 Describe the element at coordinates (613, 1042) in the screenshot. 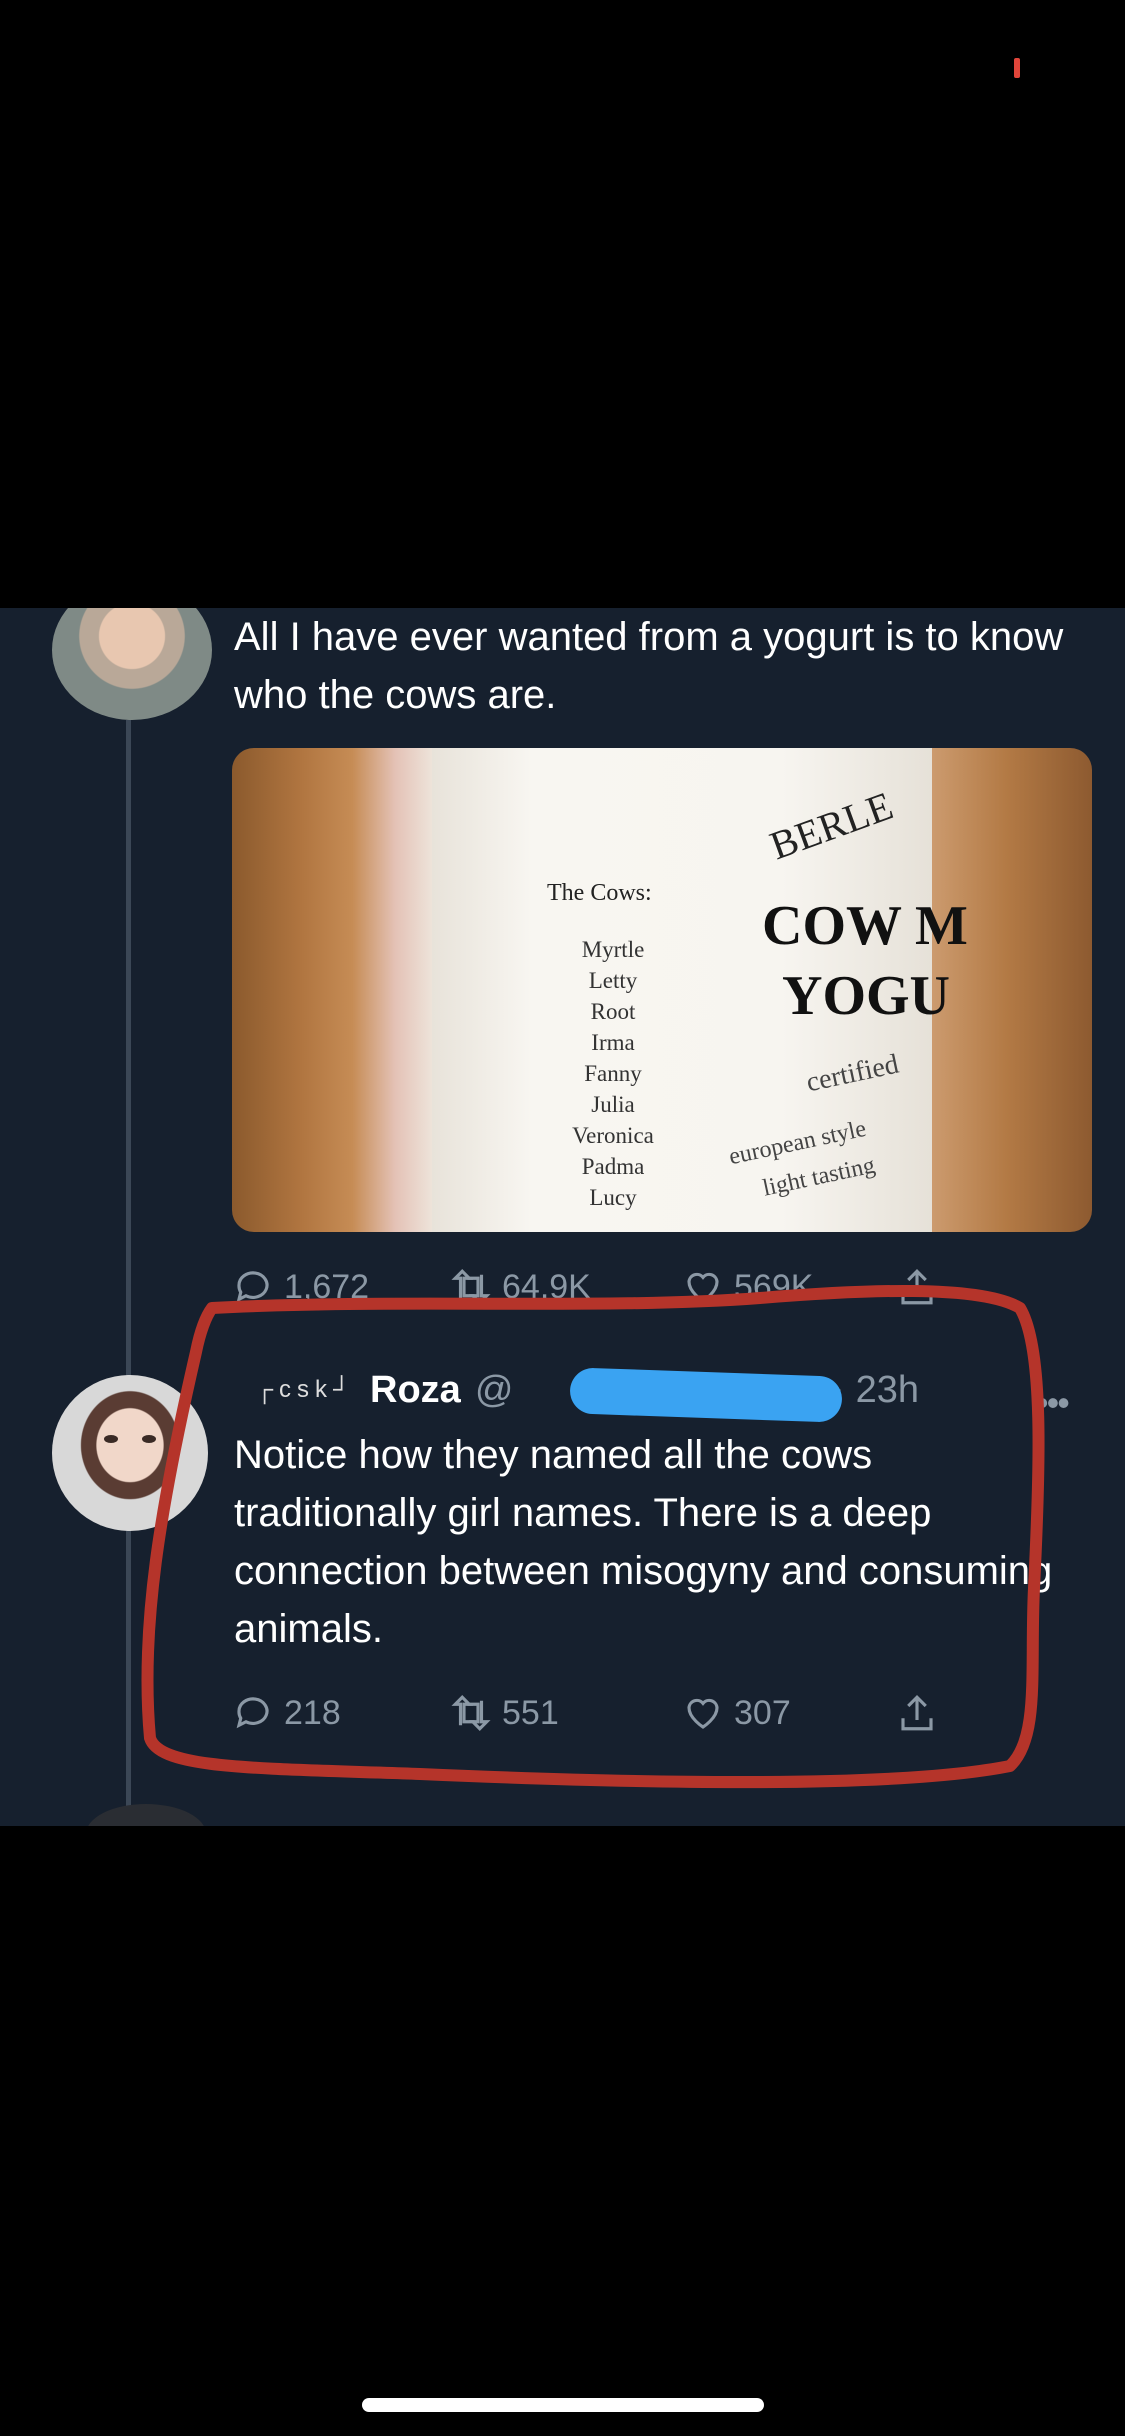

I see `cow-name: Irma` at that location.